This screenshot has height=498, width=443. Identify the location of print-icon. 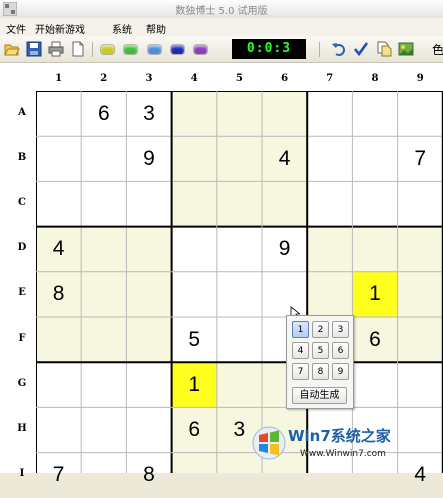
(56, 49).